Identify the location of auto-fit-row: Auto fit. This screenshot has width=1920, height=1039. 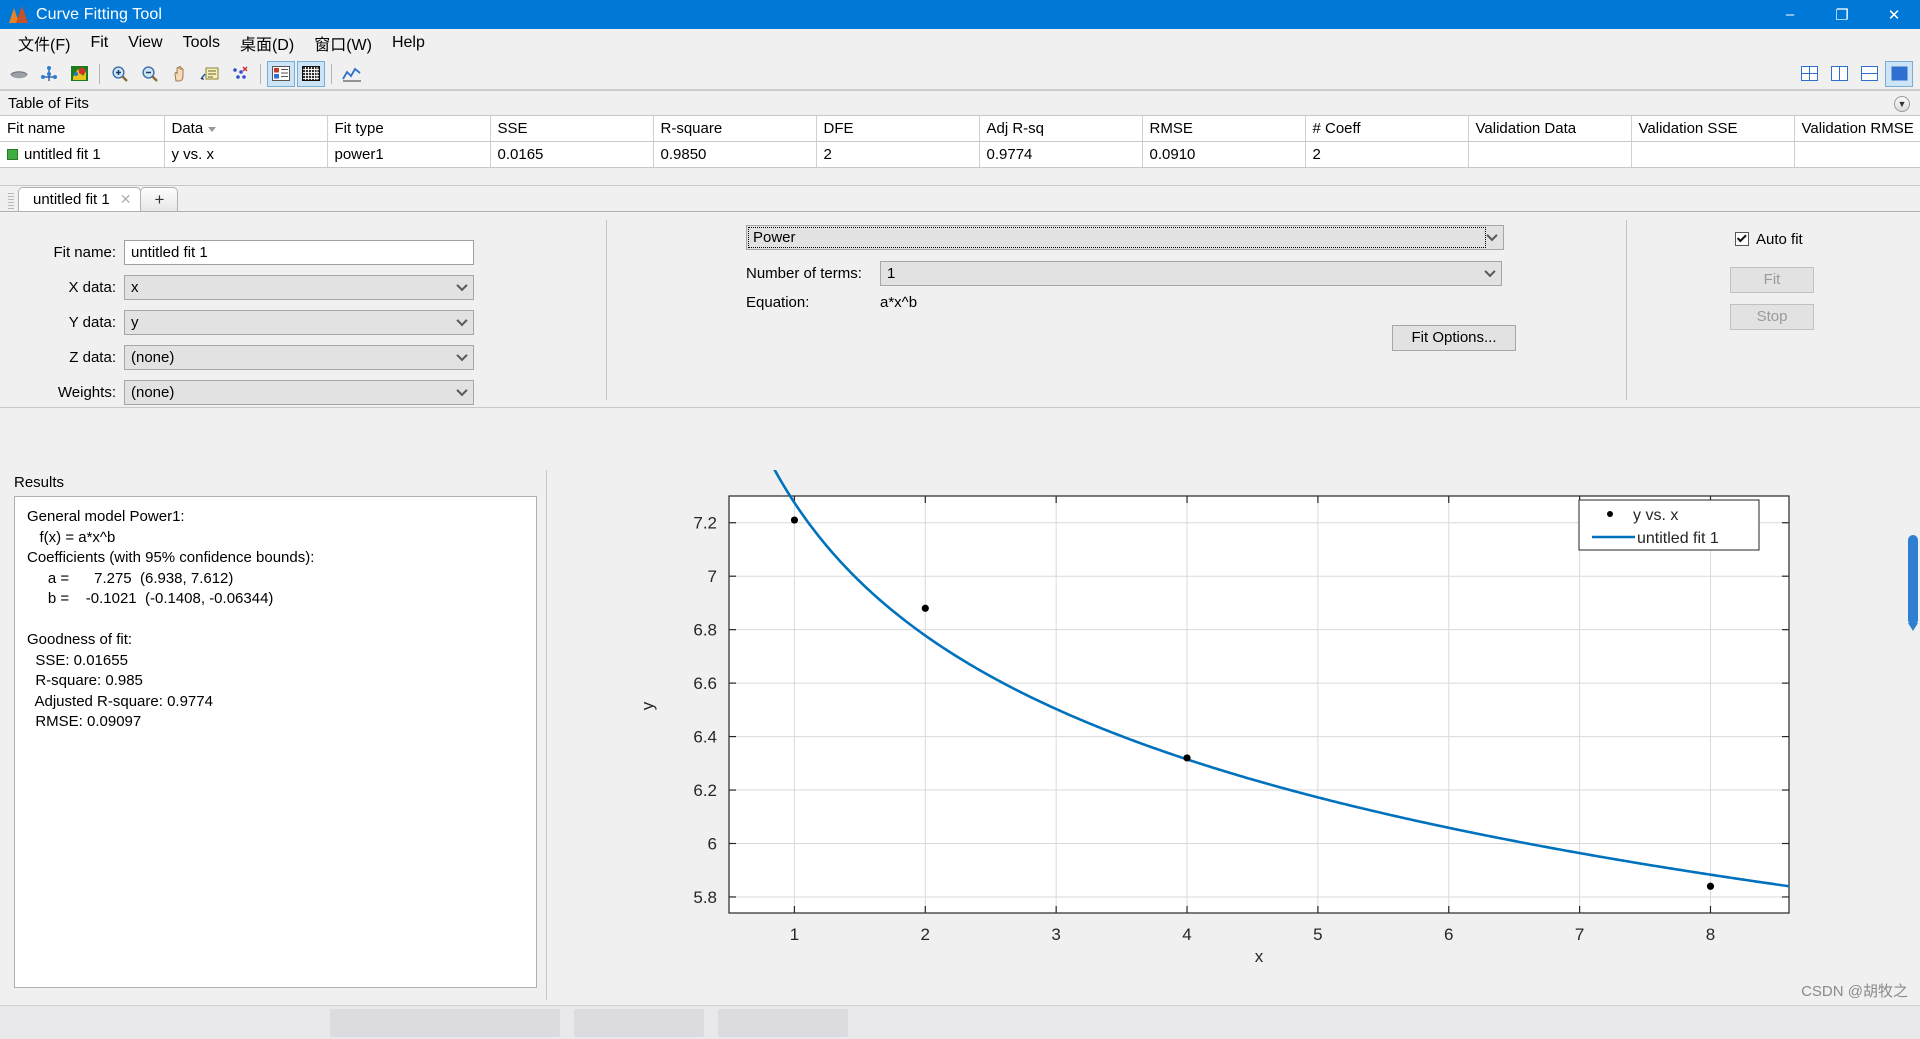
(1769, 239).